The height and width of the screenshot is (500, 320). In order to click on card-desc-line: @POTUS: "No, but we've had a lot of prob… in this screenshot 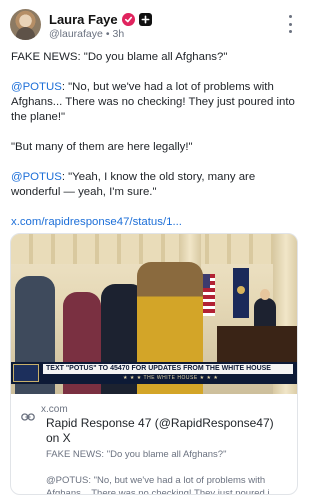, I will do `click(156, 480)`.